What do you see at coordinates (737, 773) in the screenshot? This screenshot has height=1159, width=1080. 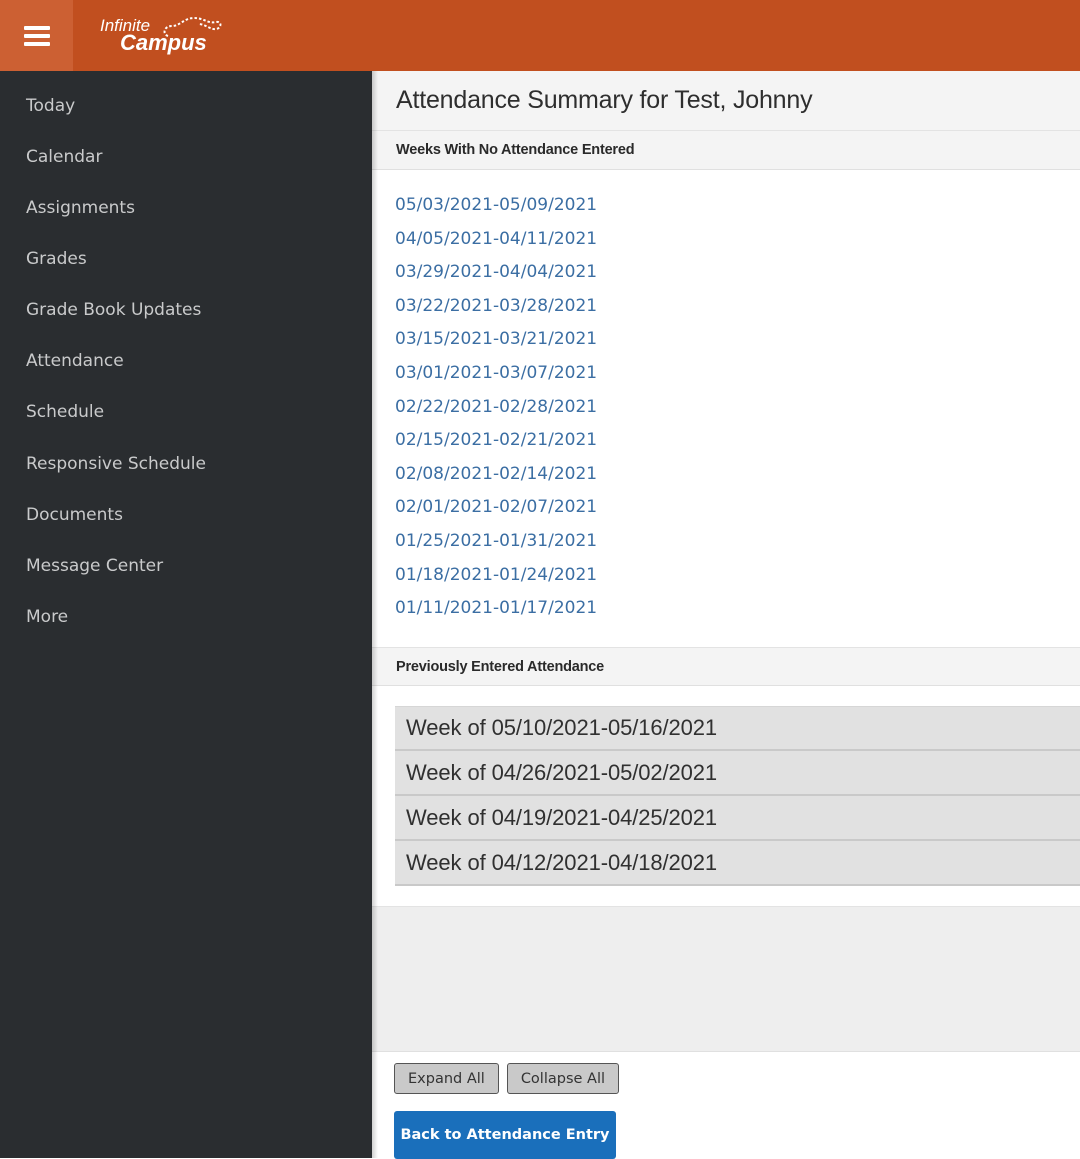 I see `previous-week-item: Week of 04/26/2021-05/02/2021` at bounding box center [737, 773].